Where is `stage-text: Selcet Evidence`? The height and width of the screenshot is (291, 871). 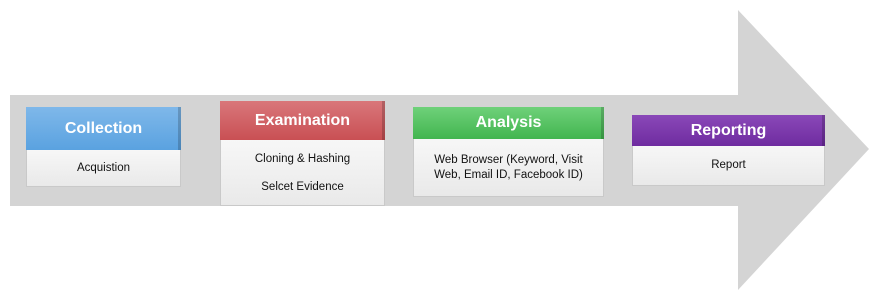
stage-text: Selcet Evidence is located at coordinates (302, 186).